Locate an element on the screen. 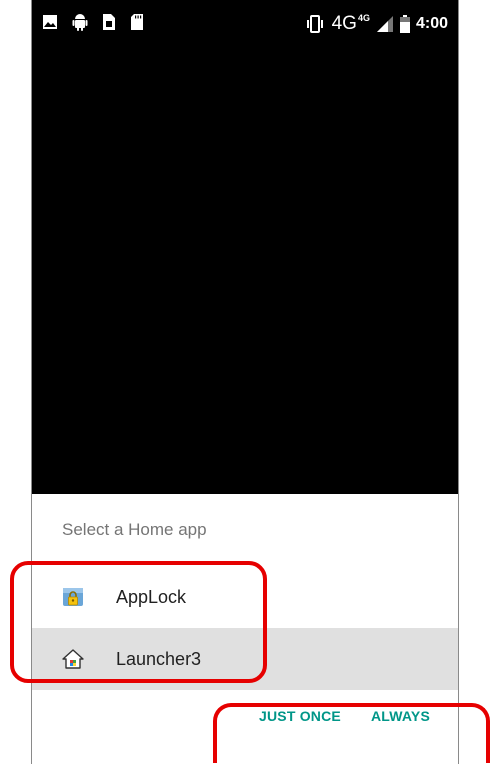 The width and height of the screenshot is (491, 764). app-option-applock: AppLock is located at coordinates (245, 597).